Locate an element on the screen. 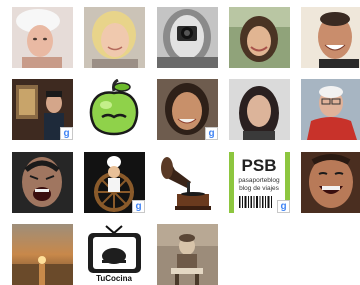 The image size is (360, 285). psb-logo-line1: pasaporteblog is located at coordinates (259, 180).